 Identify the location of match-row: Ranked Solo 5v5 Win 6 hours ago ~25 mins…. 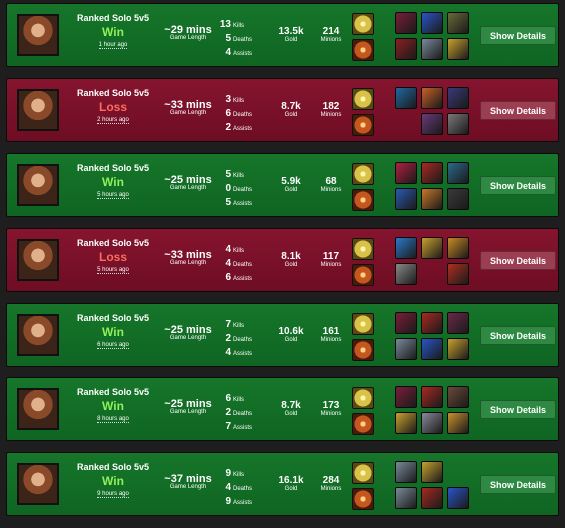
(282, 335).